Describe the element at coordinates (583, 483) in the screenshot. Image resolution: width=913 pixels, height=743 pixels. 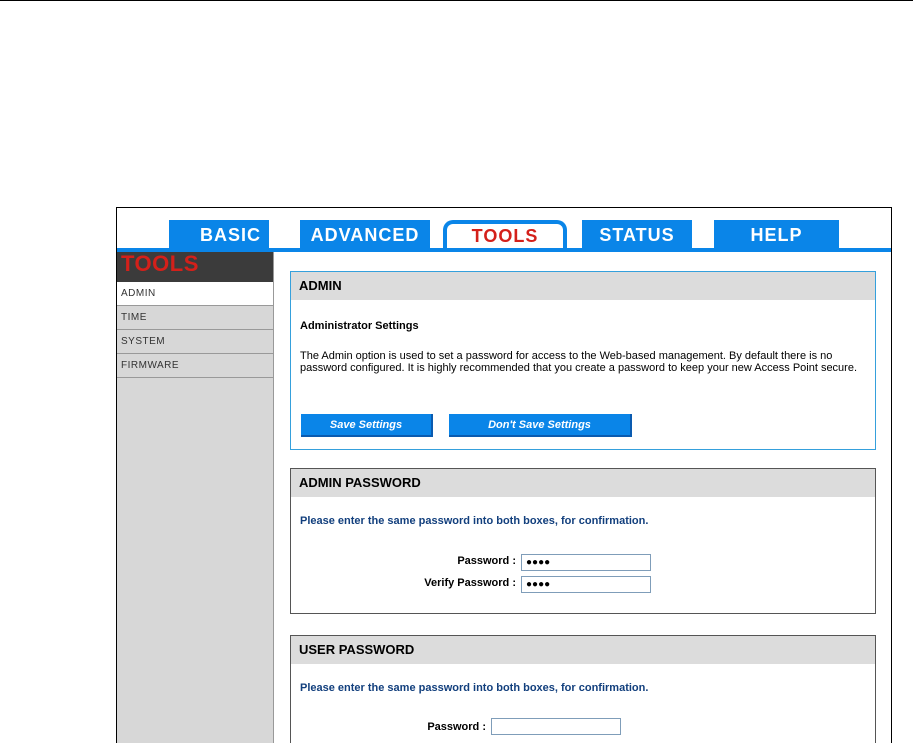
I see `admin-password-header: ADMIN PASSWORD` at that location.